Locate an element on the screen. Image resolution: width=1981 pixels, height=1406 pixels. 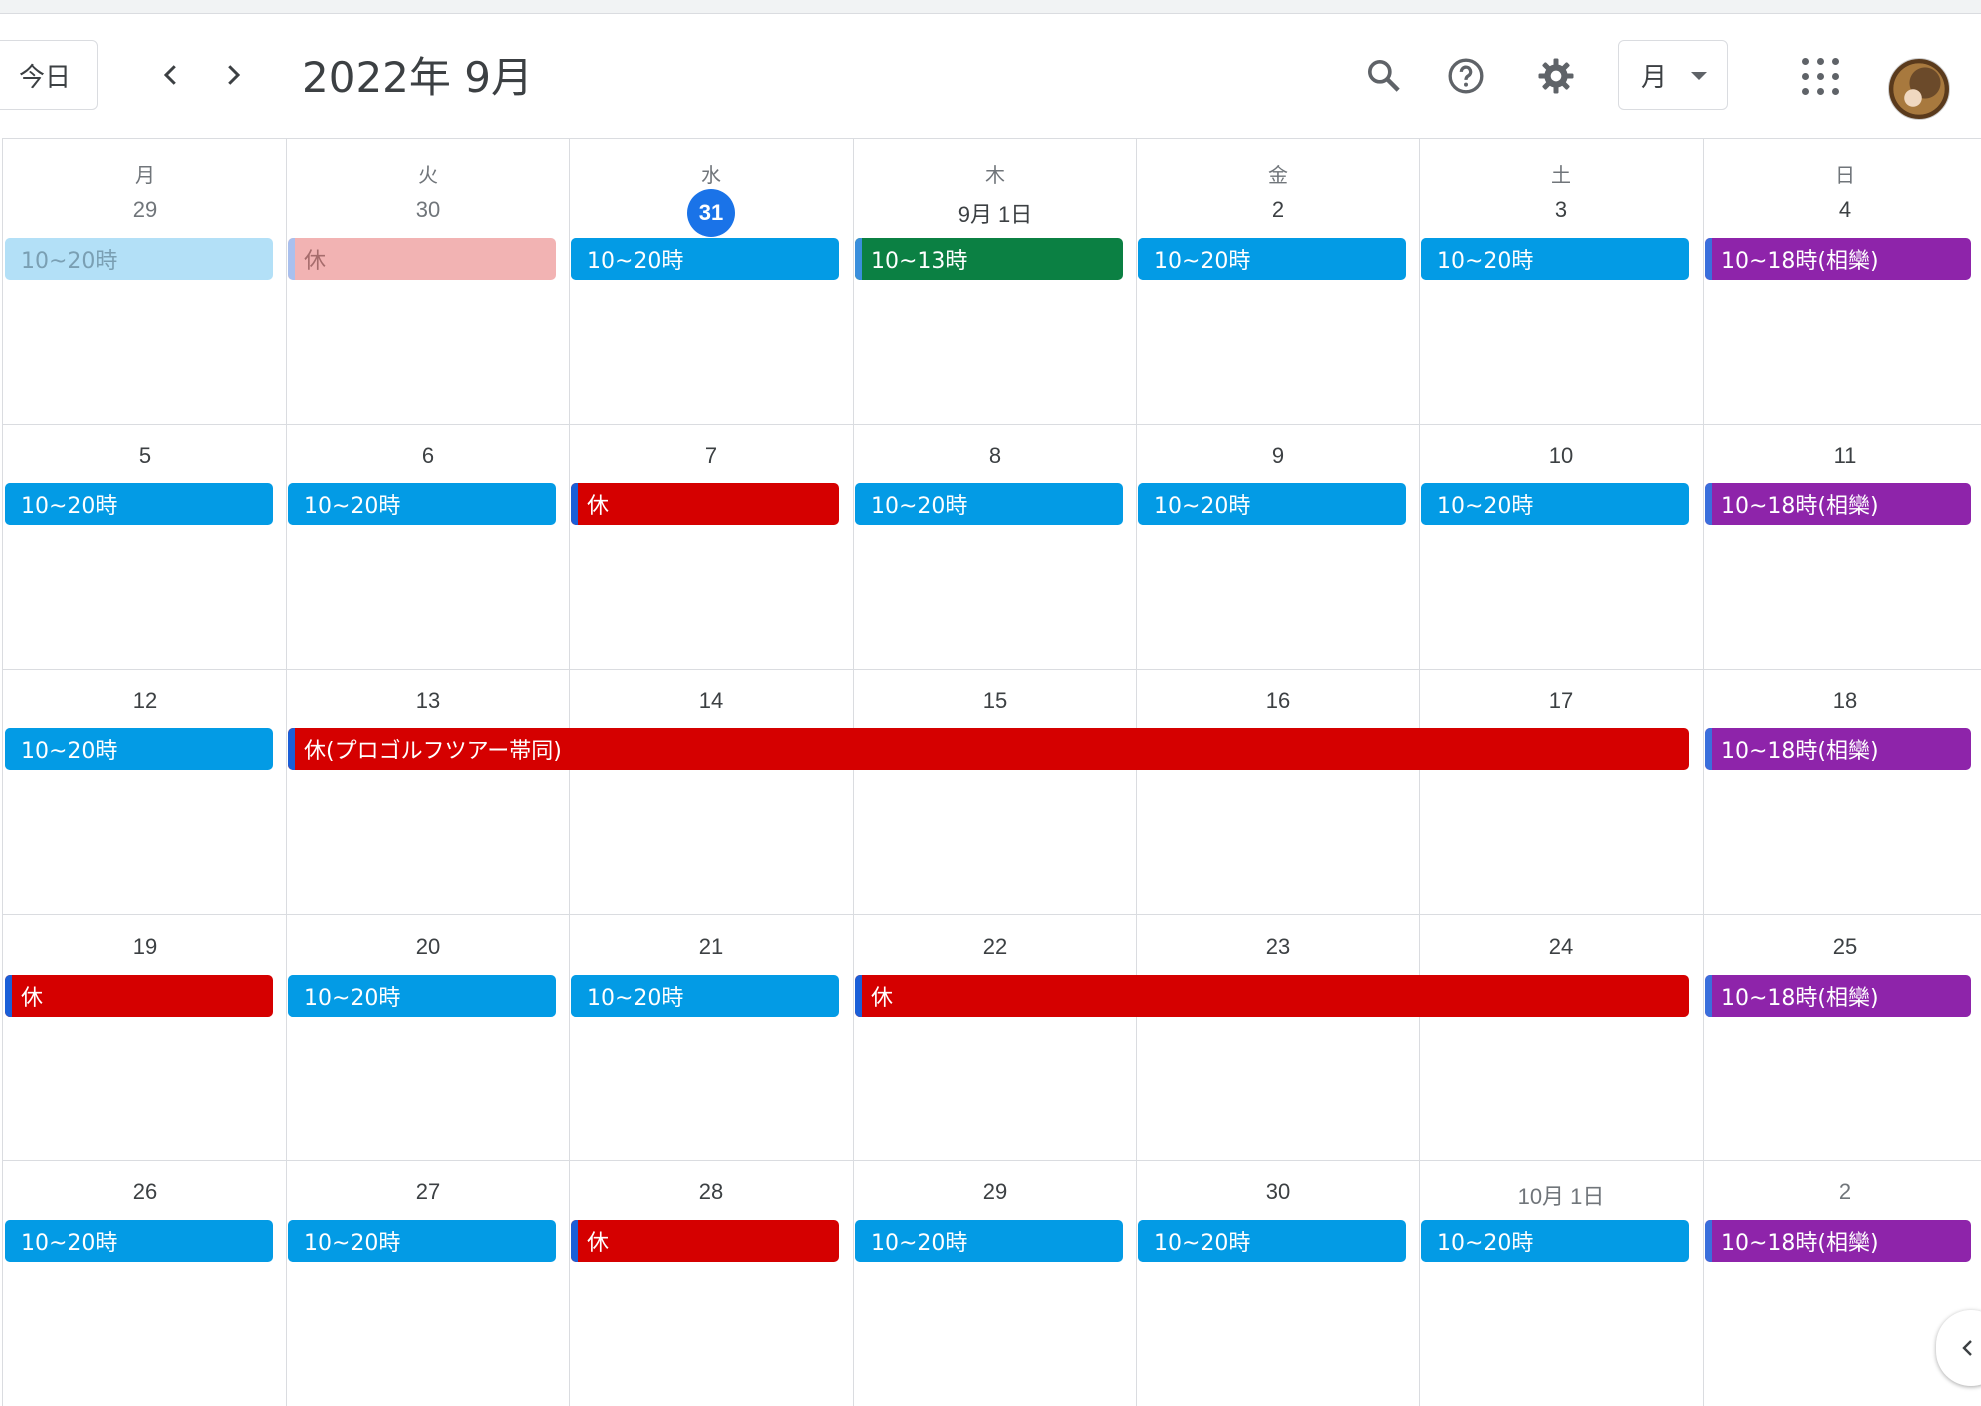
day-number: 10 is located at coordinates (1561, 456).